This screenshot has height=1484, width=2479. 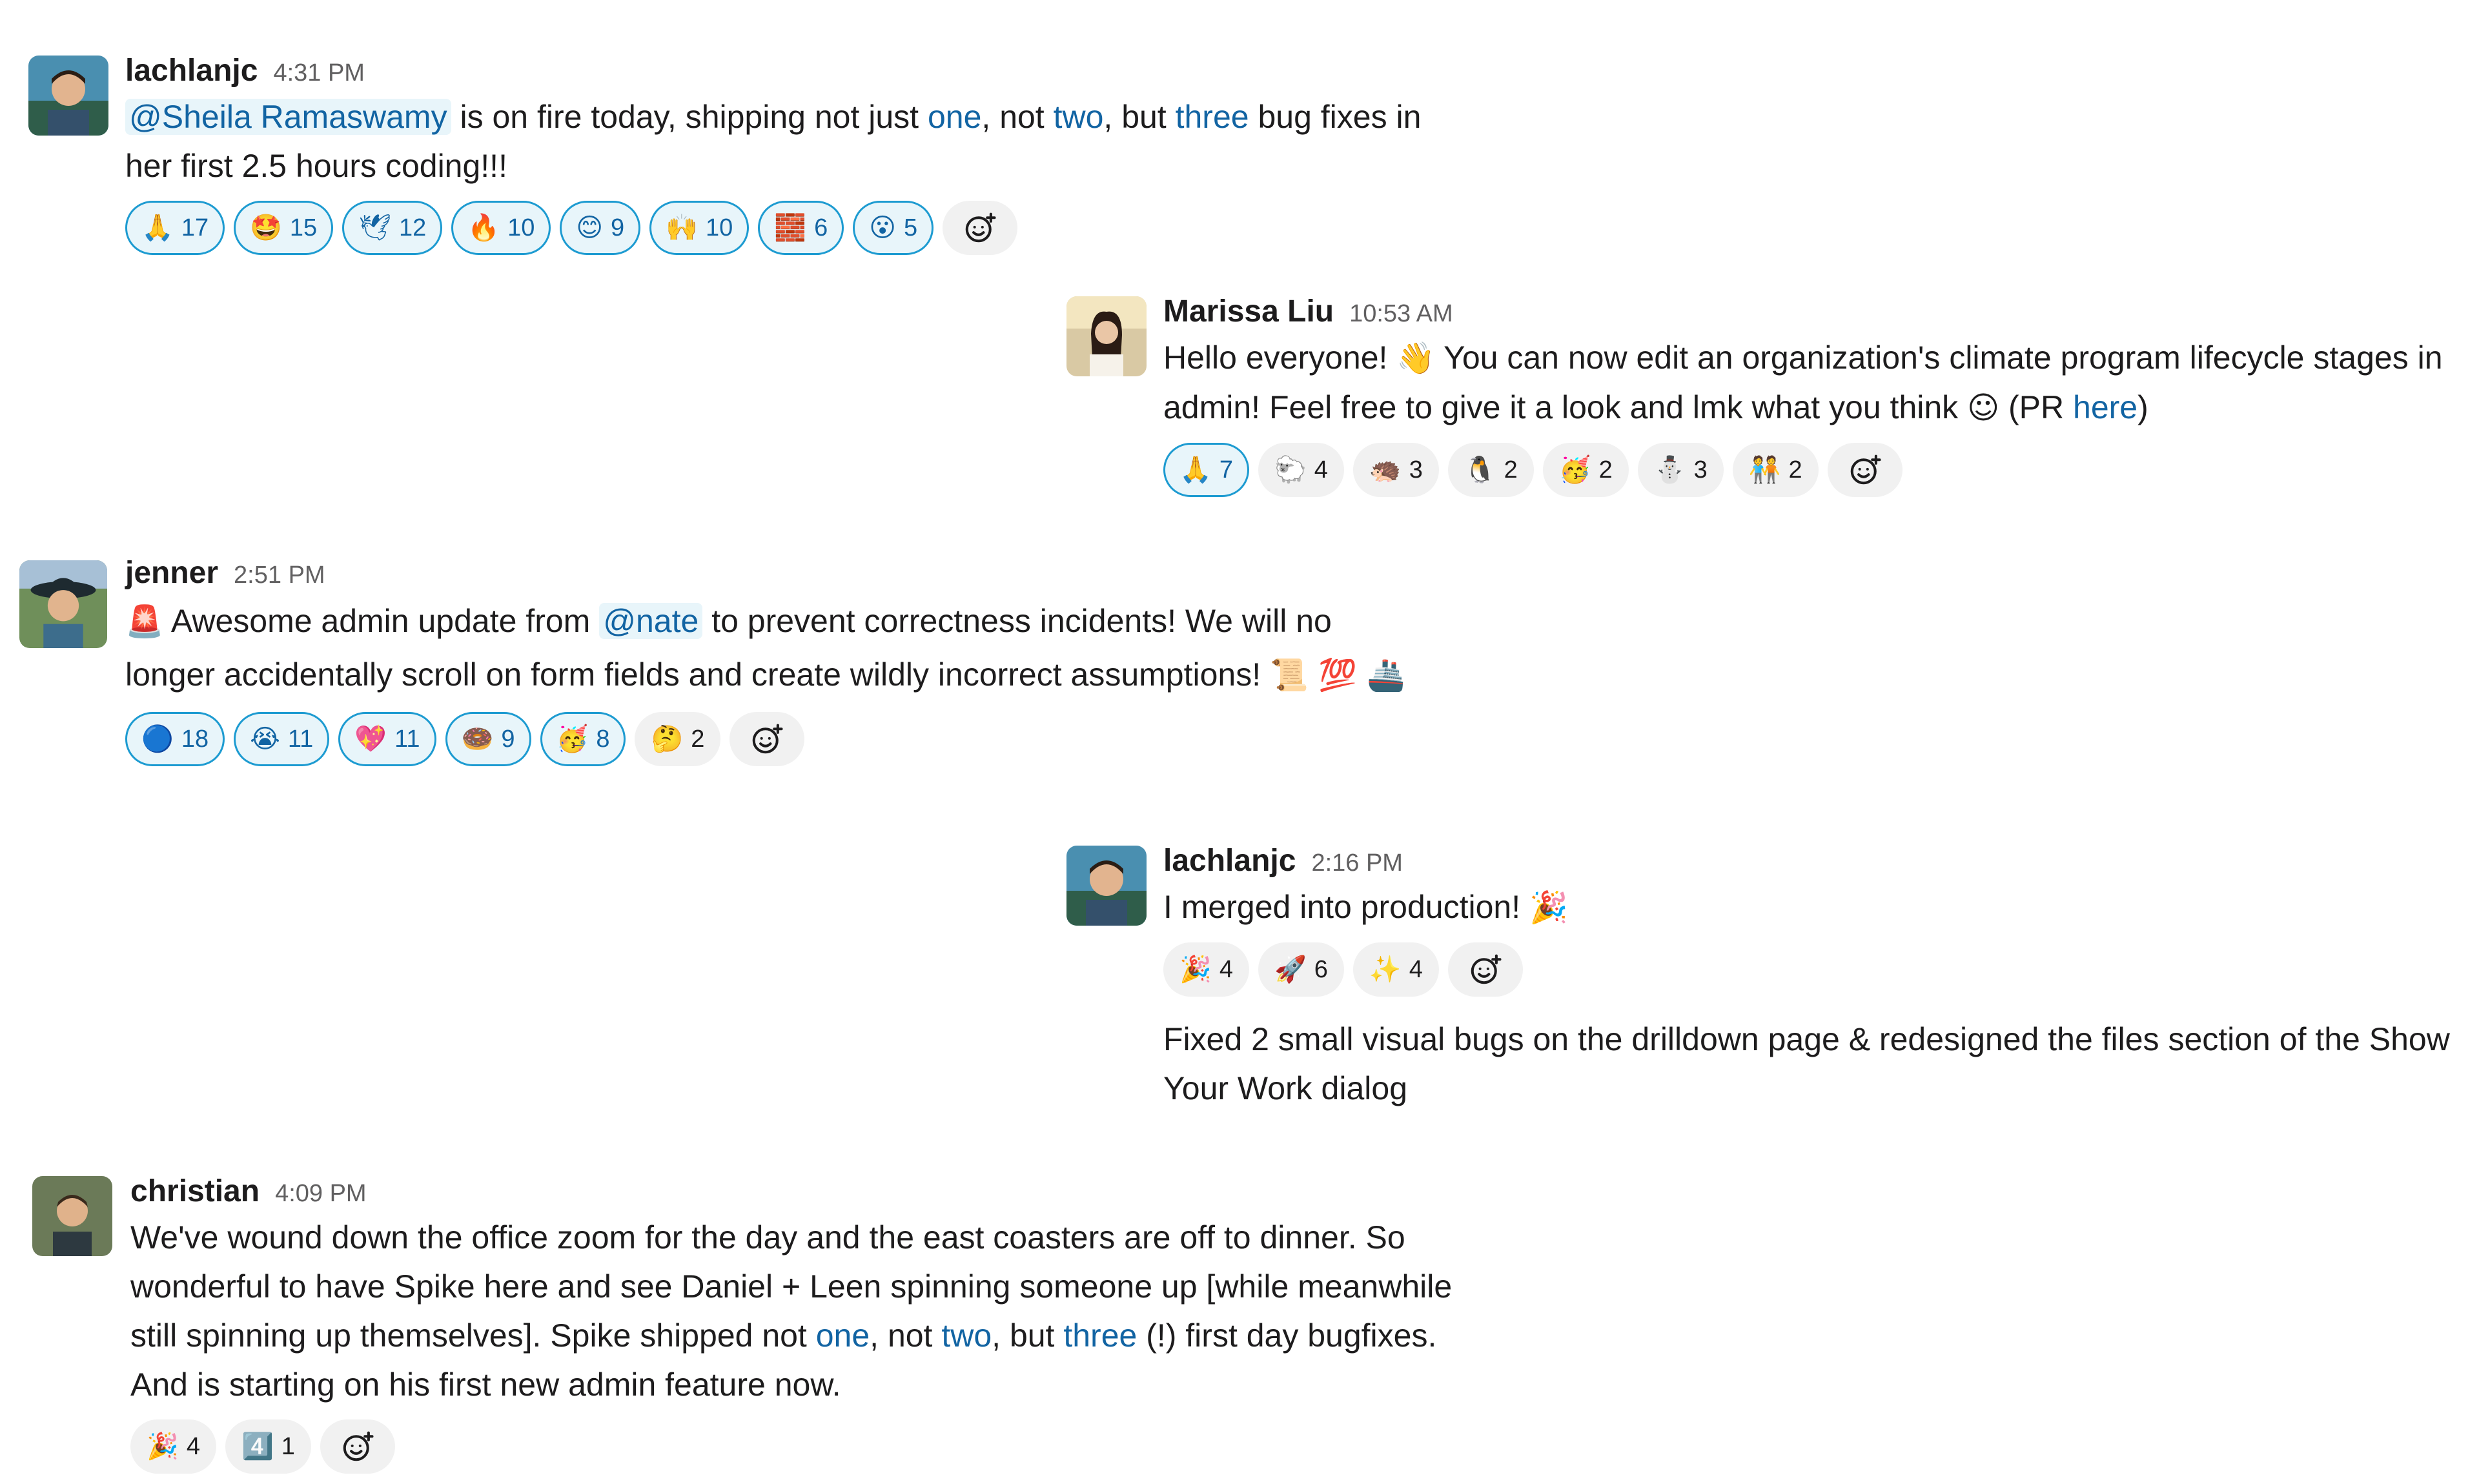 What do you see at coordinates (195, 1191) in the screenshot?
I see `author-name: christian` at bounding box center [195, 1191].